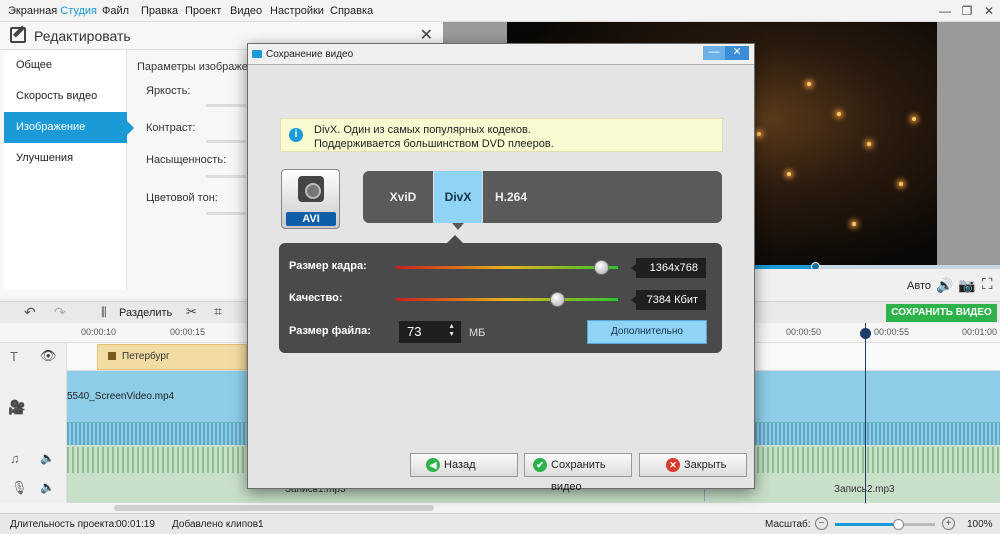 The height and width of the screenshot is (534, 1000). I want to click on clips-value: 1, so click(261, 524).